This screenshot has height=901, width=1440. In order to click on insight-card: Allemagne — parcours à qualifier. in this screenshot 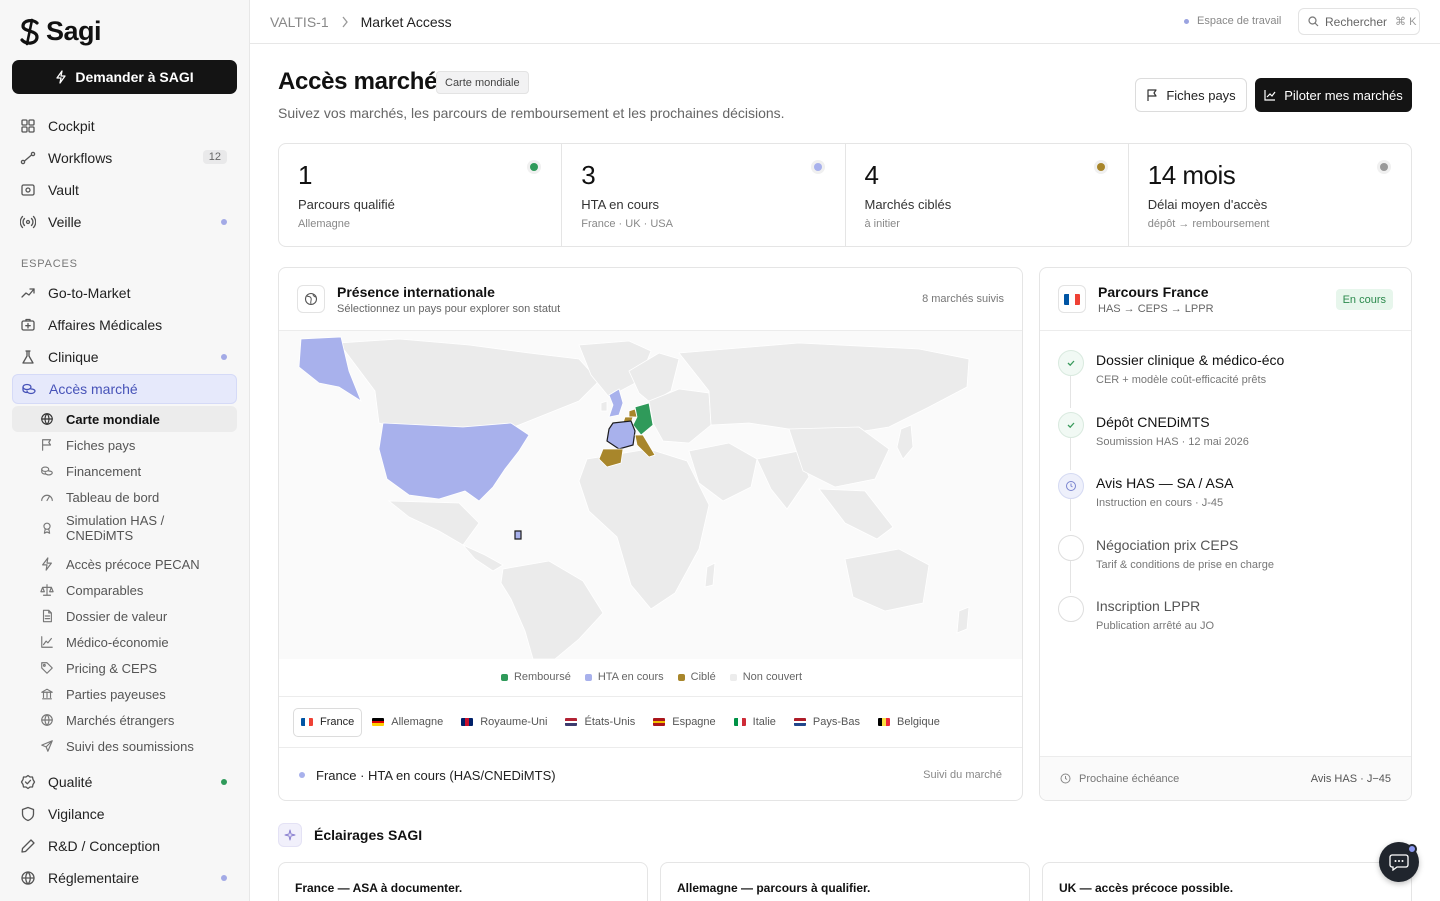, I will do `click(845, 881)`.